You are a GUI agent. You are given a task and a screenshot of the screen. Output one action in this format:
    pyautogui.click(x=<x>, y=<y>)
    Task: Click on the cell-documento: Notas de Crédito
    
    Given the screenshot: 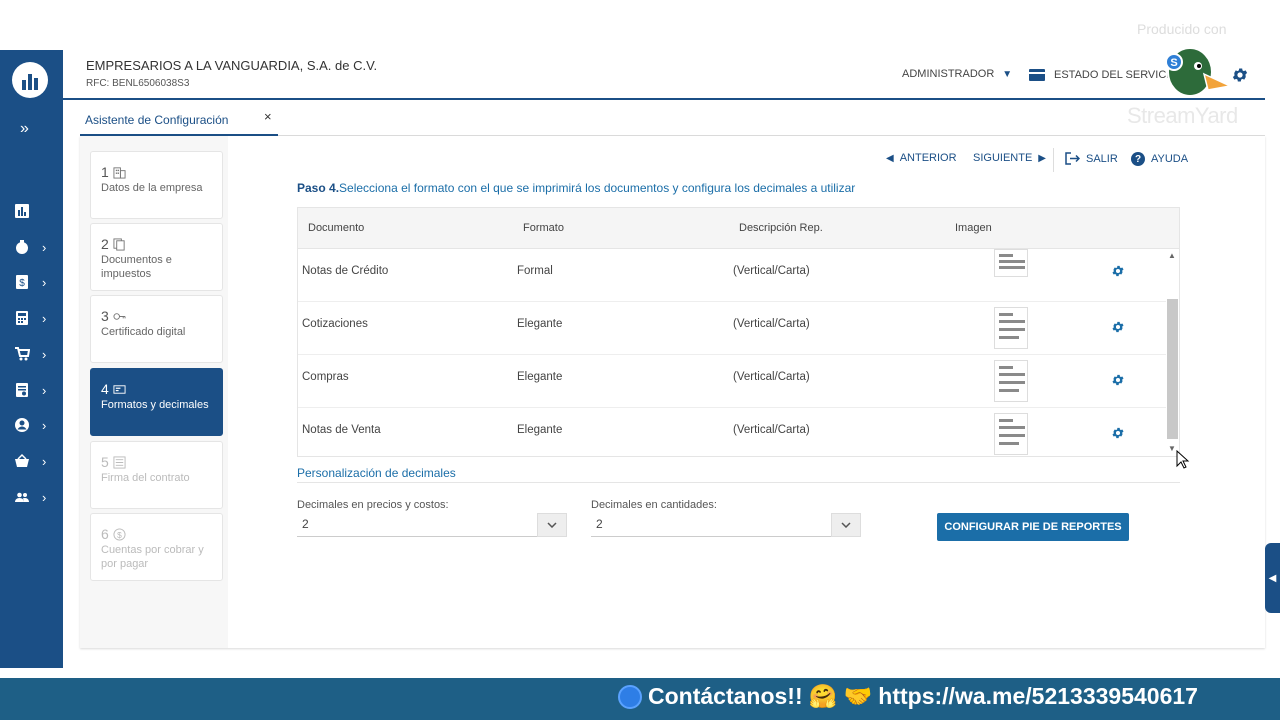 What is the action you would take?
    pyautogui.click(x=345, y=271)
    